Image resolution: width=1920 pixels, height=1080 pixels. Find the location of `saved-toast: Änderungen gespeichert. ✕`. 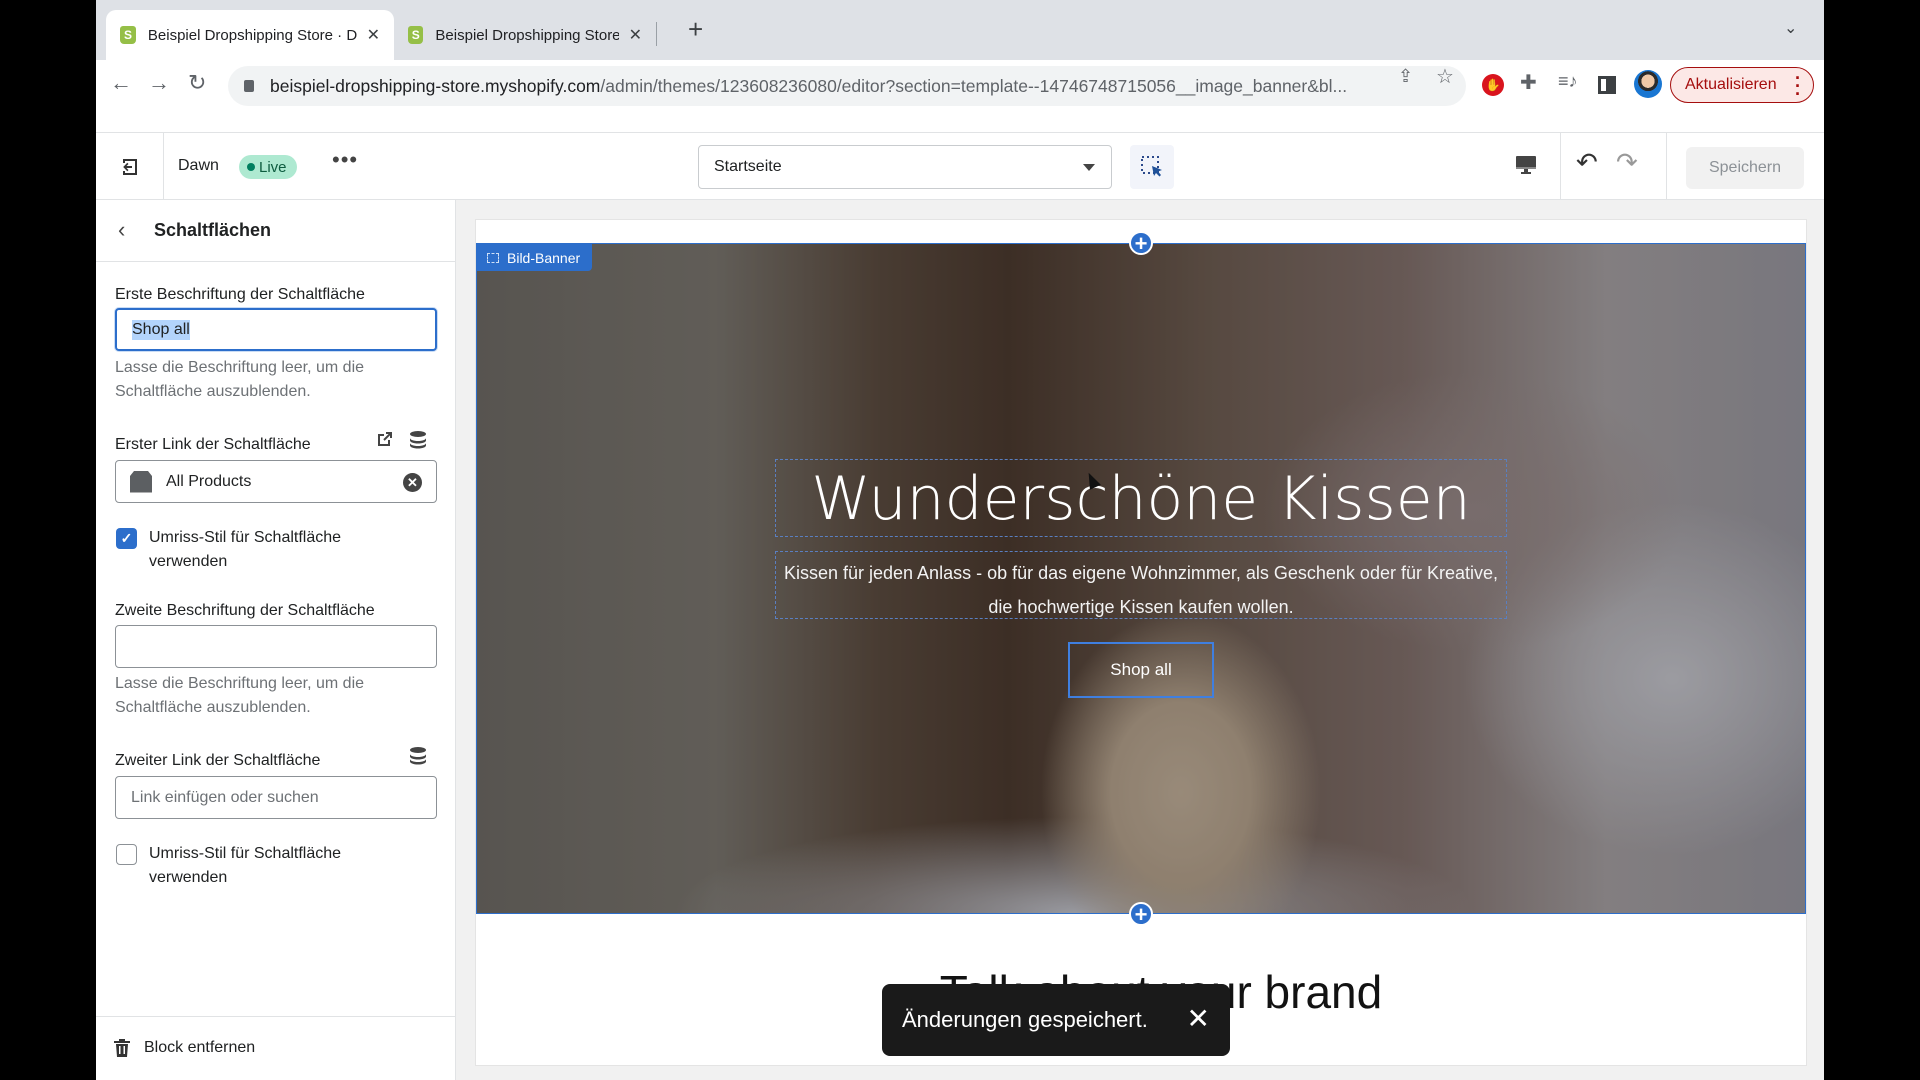

saved-toast: Änderungen gespeichert. ✕ is located at coordinates (1056, 1020).